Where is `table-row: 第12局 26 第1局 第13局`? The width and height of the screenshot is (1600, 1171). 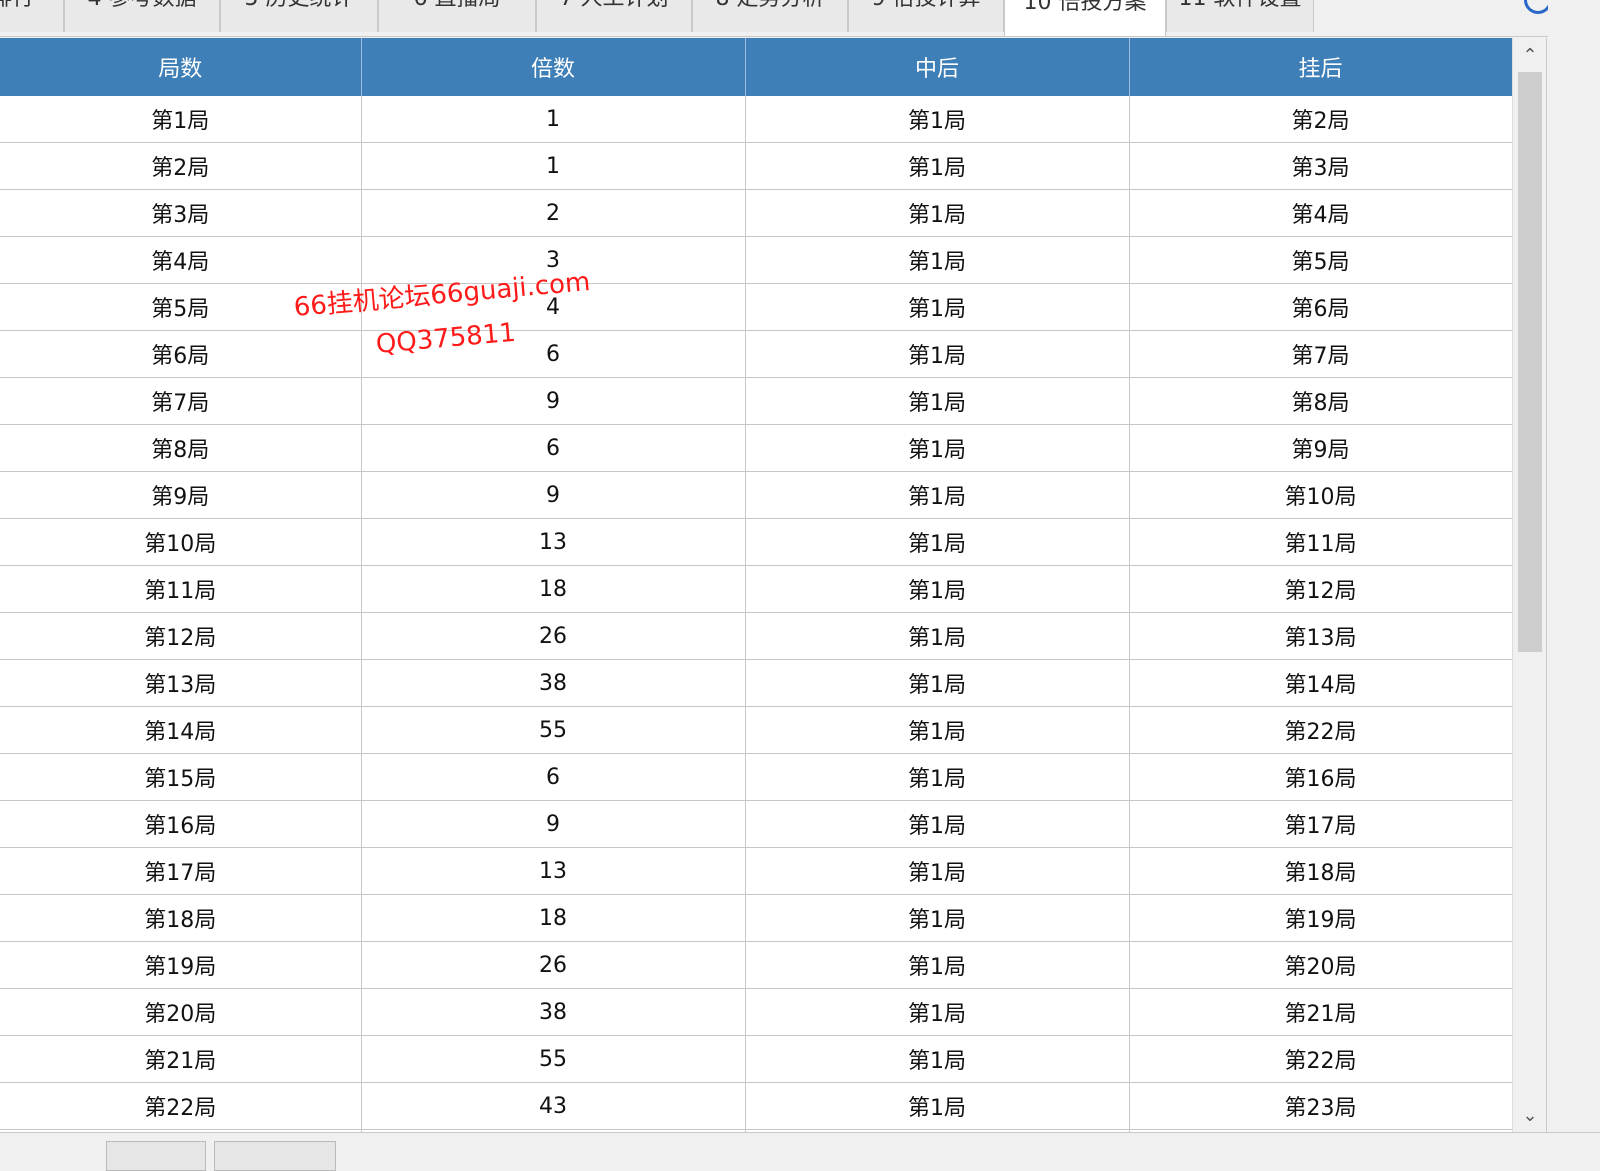
table-row: 第12局 26 第1局 第13局 is located at coordinates (756, 636).